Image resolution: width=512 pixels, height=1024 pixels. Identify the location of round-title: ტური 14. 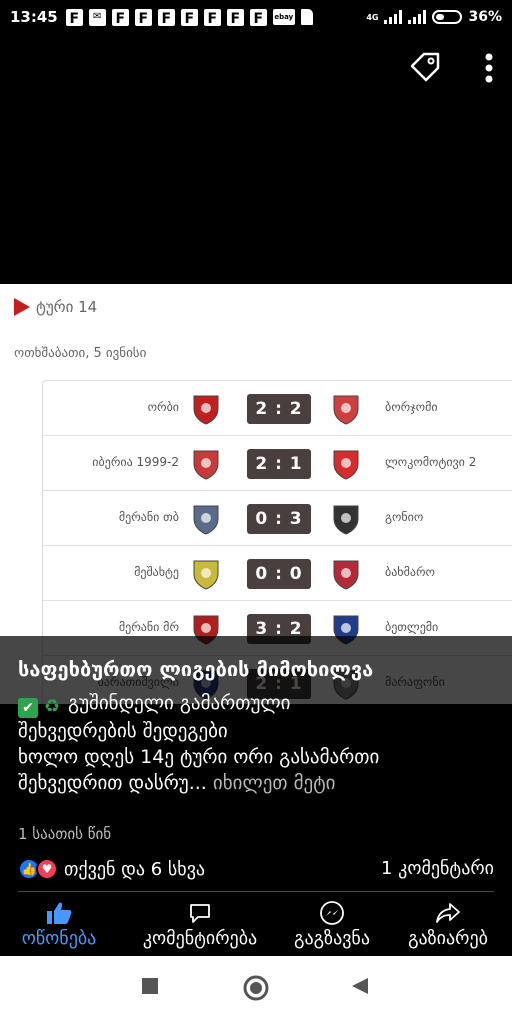
(55, 307).